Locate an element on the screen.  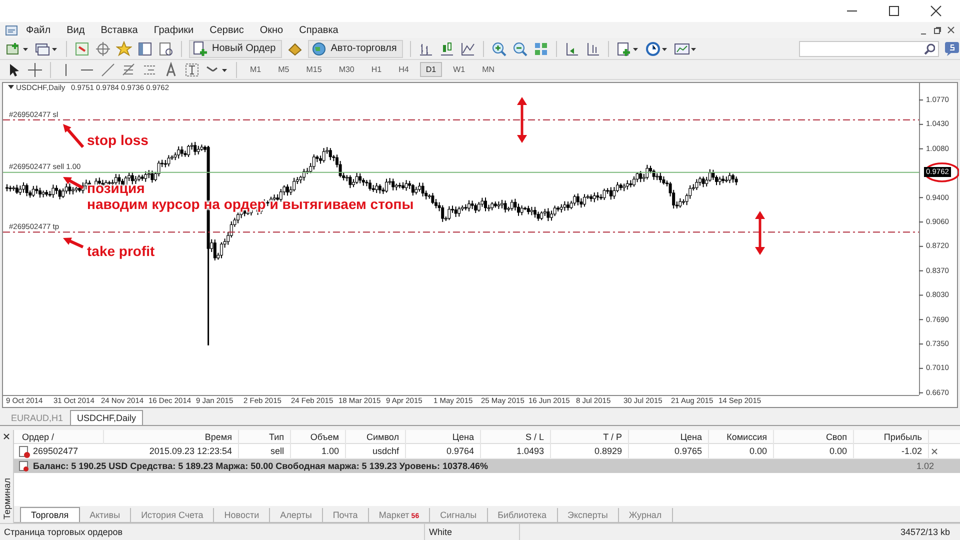
navigator-icon is located at coordinates (103, 48).